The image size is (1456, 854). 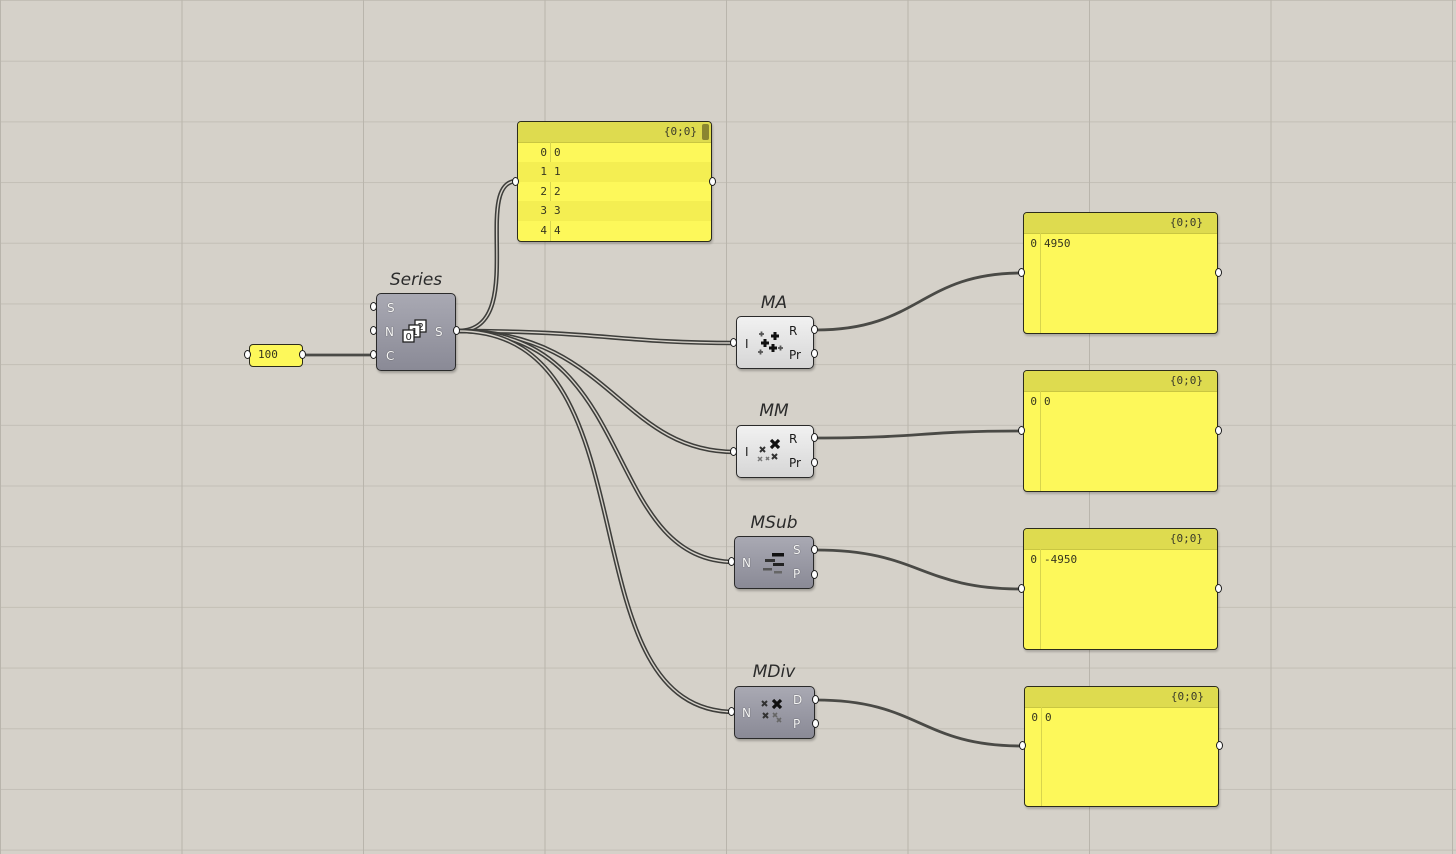 I want to click on wire-series-to-mdiv, so click(x=596, y=521).